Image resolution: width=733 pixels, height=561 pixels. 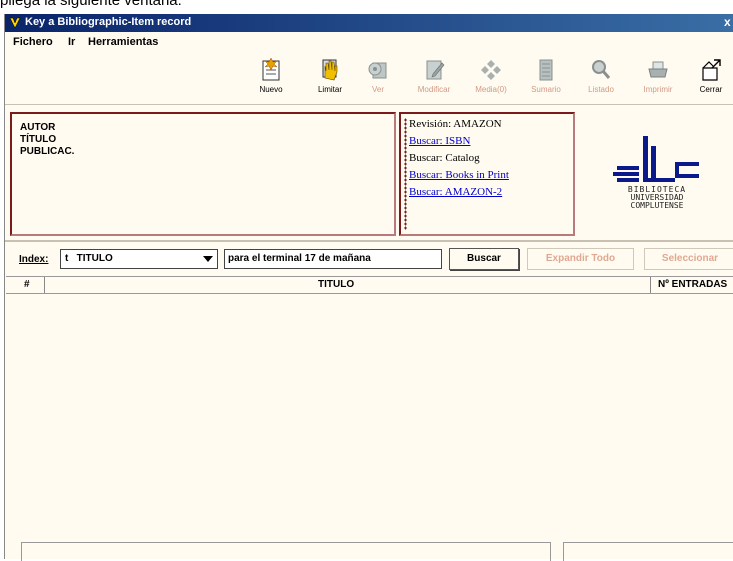 What do you see at coordinates (711, 89) in the screenshot?
I see `toolbar-cerrar-label: Cerrar` at bounding box center [711, 89].